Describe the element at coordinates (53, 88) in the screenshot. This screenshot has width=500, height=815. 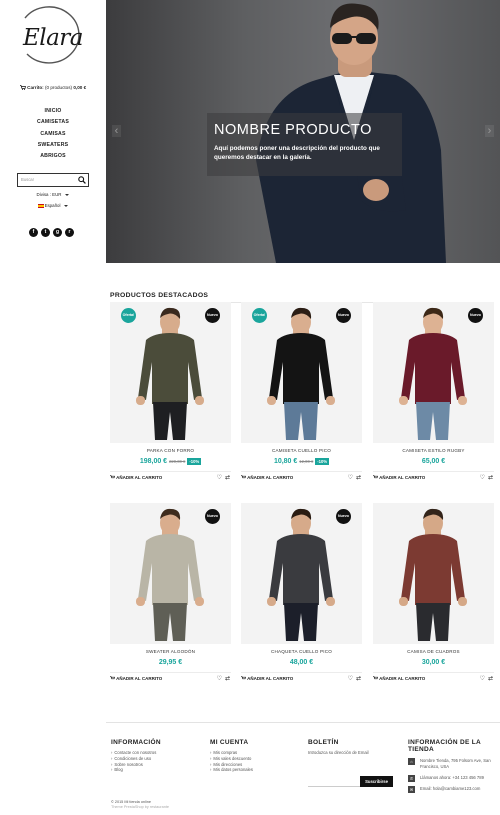
I see `cart-summary: Carrito: (0 productos) 0,00 €` at that location.